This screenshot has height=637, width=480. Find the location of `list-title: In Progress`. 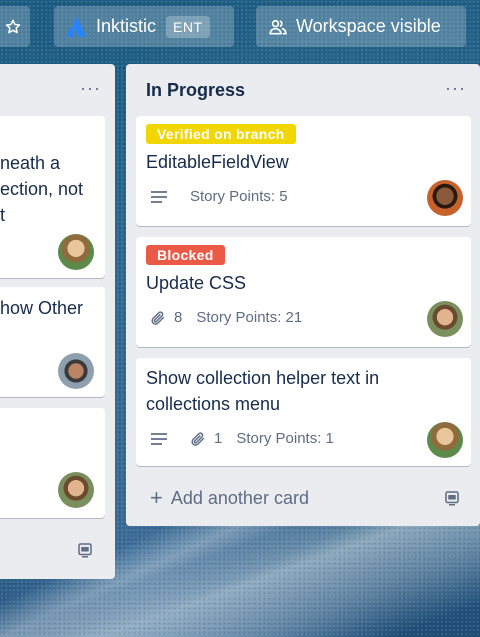

list-title: In Progress is located at coordinates (196, 90).